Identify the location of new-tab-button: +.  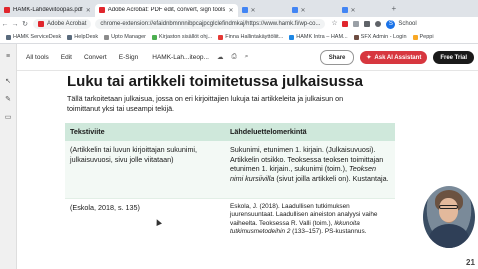
(394, 8).